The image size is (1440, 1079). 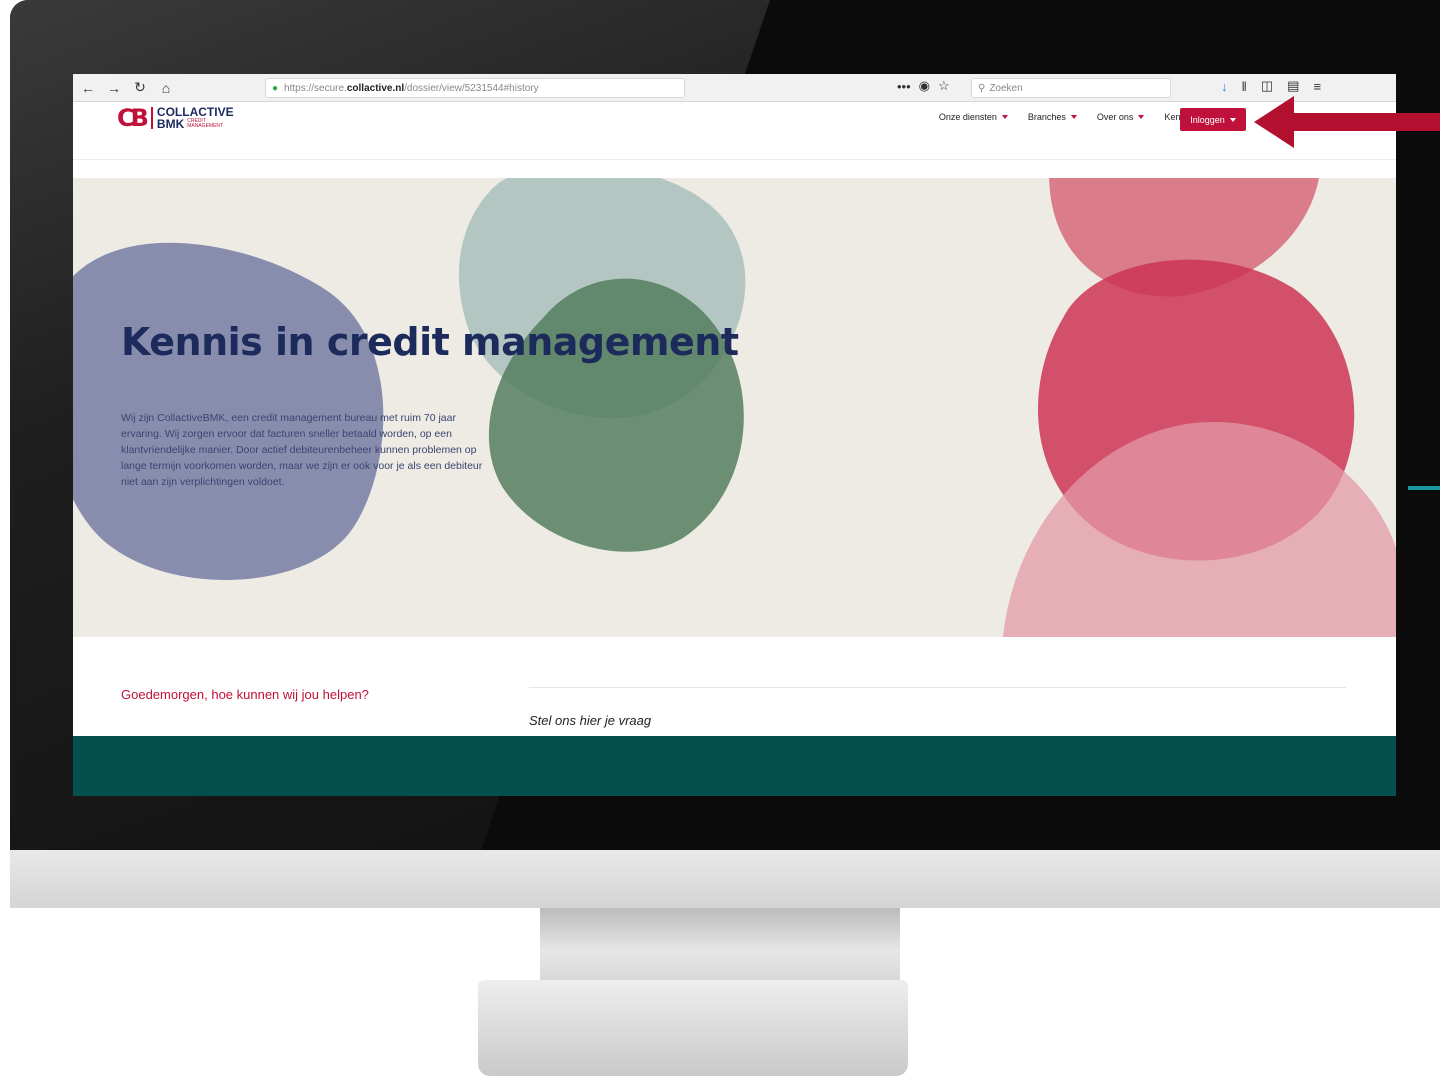 I want to click on collactive-logo: CB COLLACTIVE BMK CREDIT MANAGEMENT, so click(x=175, y=118).